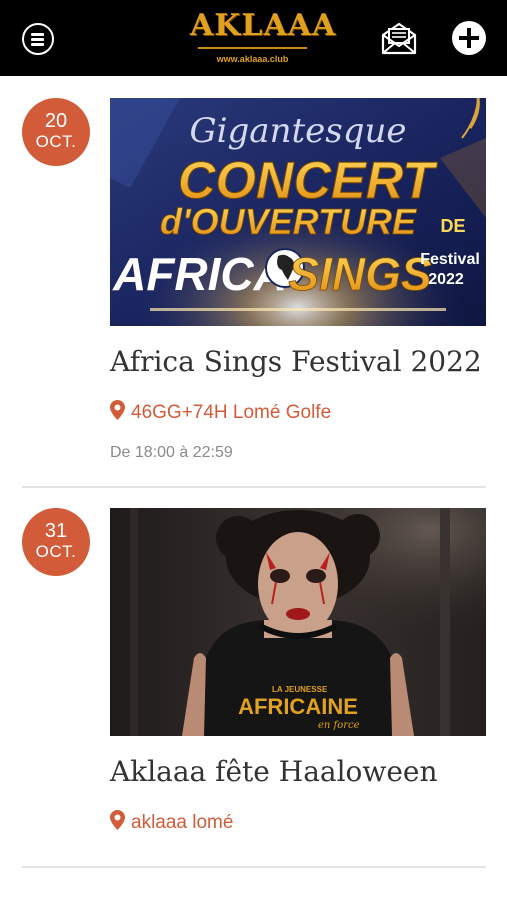 This screenshot has width=507, height=900. I want to click on shirt-text-3: en force, so click(339, 725).